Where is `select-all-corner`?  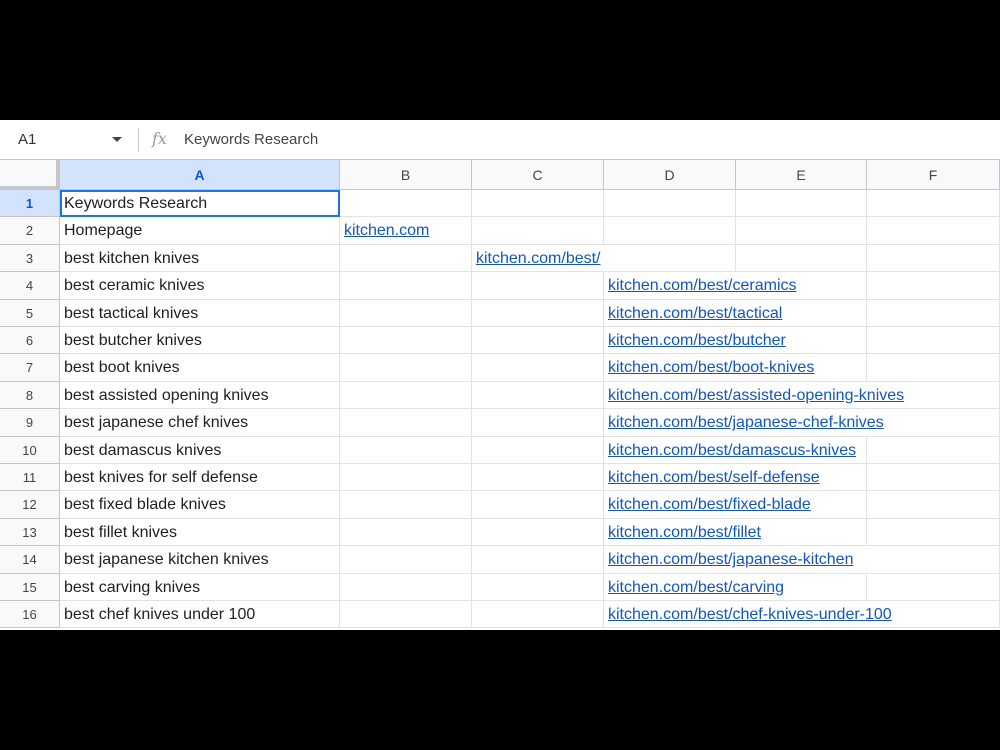 select-all-corner is located at coordinates (30, 175).